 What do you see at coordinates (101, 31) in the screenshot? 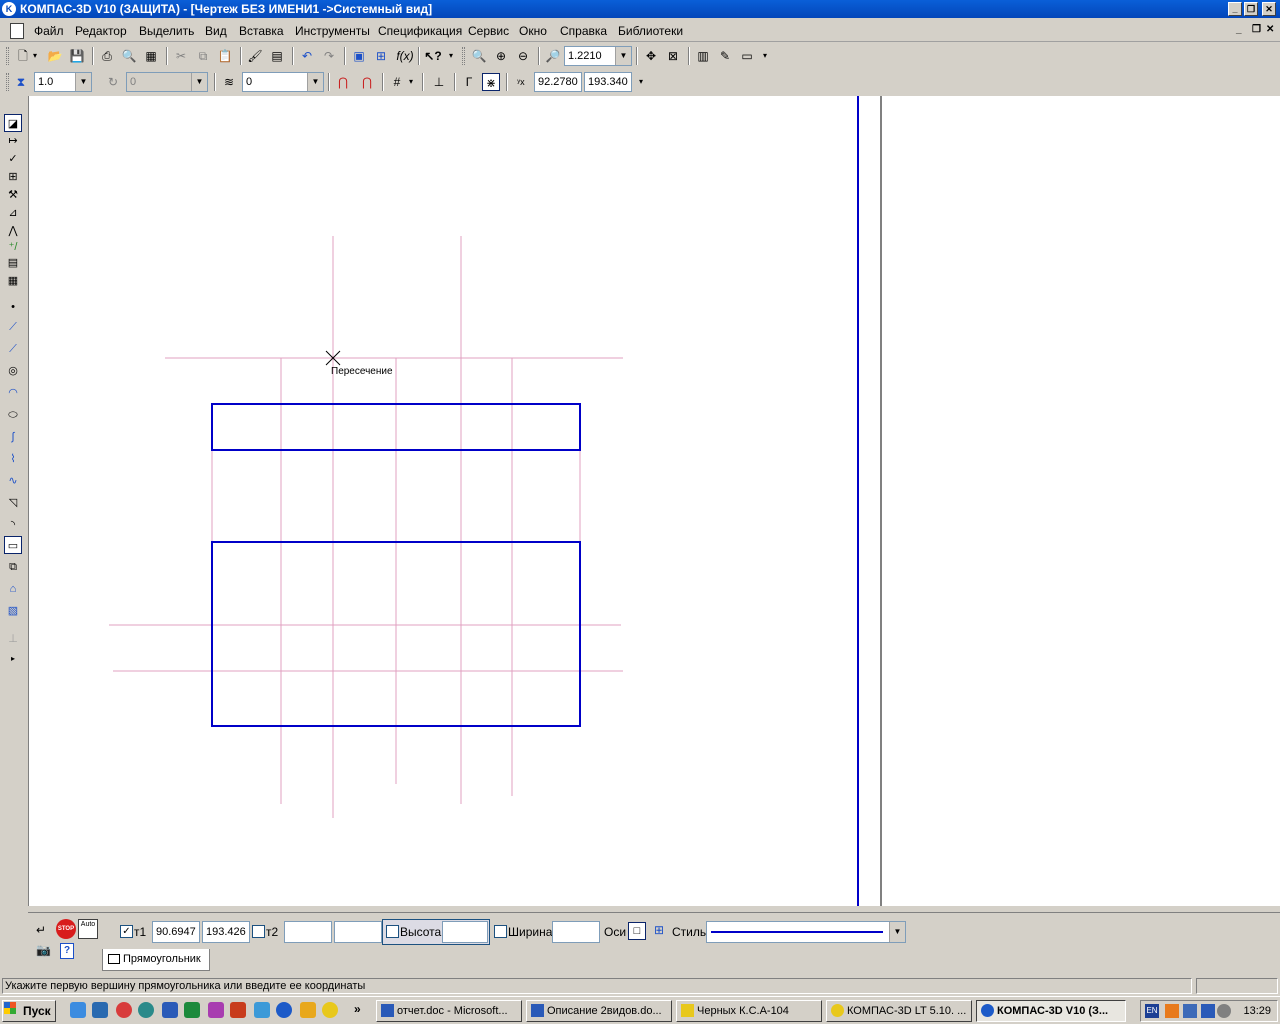
I see `menu-edit: Редактор` at bounding box center [101, 31].